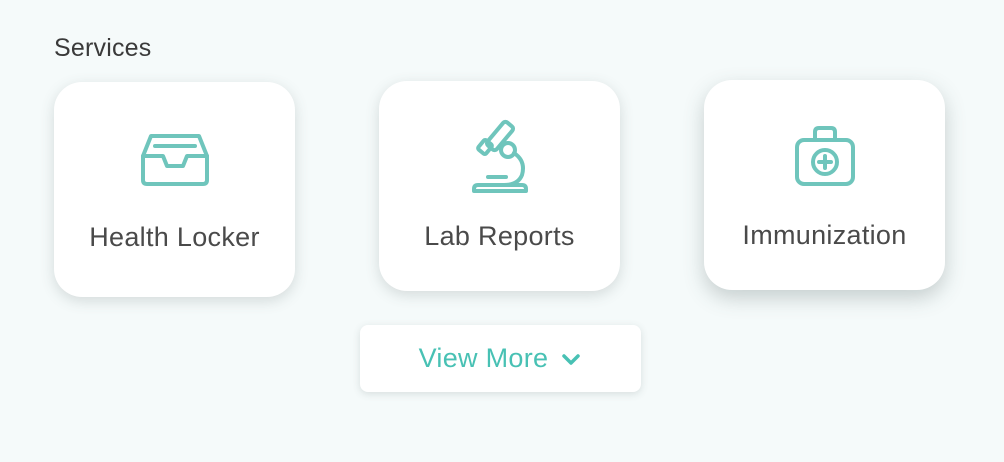 The height and width of the screenshot is (462, 1004). I want to click on service-card-lab-reports: Lab Reports, so click(499, 186).